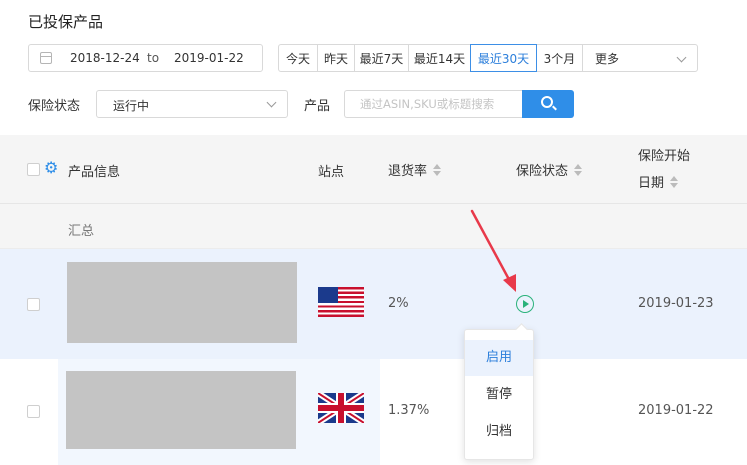 The height and width of the screenshot is (465, 747). What do you see at coordinates (439, 58) in the screenshot?
I see `range-14days-button: 最近14天` at bounding box center [439, 58].